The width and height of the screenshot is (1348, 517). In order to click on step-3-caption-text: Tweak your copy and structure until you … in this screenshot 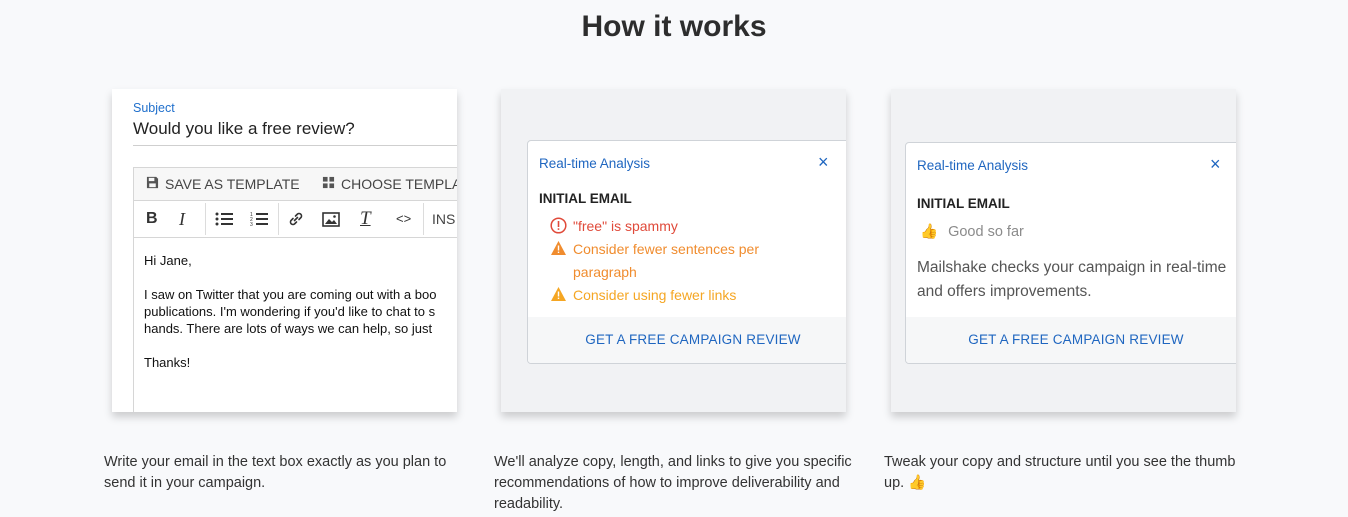, I will do `click(1060, 472)`.